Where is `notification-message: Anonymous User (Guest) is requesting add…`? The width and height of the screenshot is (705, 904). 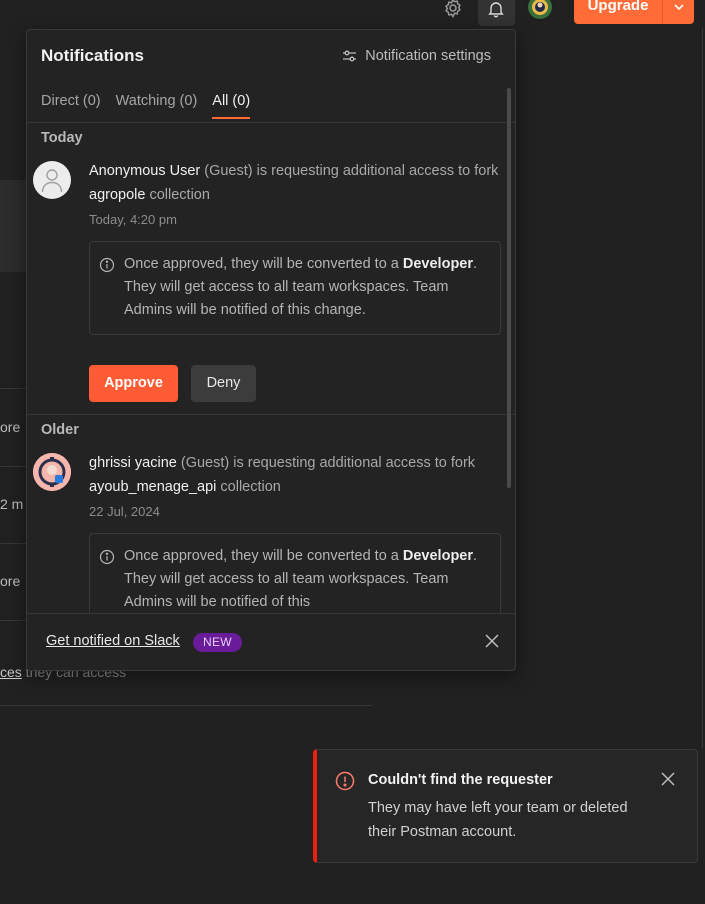
notification-message: Anonymous User (Guest) is requesting add… is located at coordinates (296, 183).